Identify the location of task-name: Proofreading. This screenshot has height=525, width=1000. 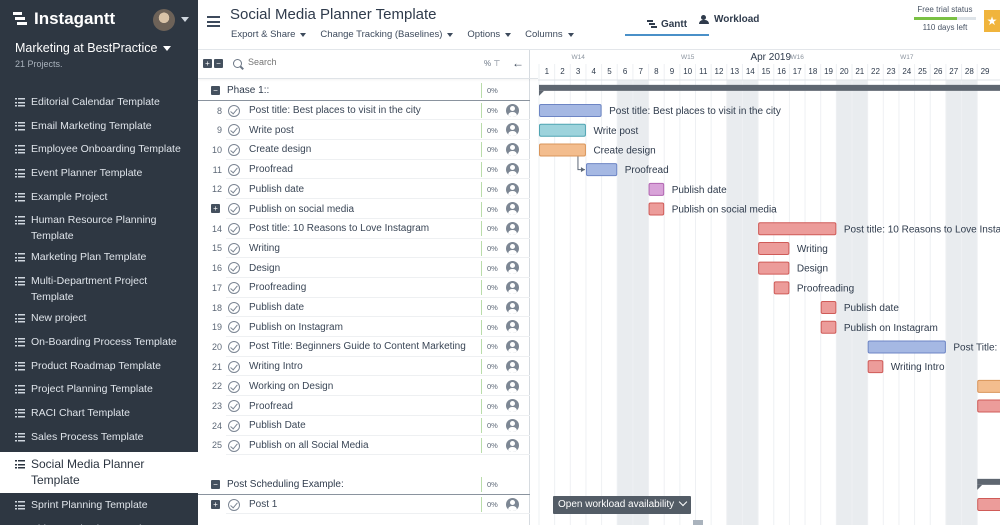
(277, 287).